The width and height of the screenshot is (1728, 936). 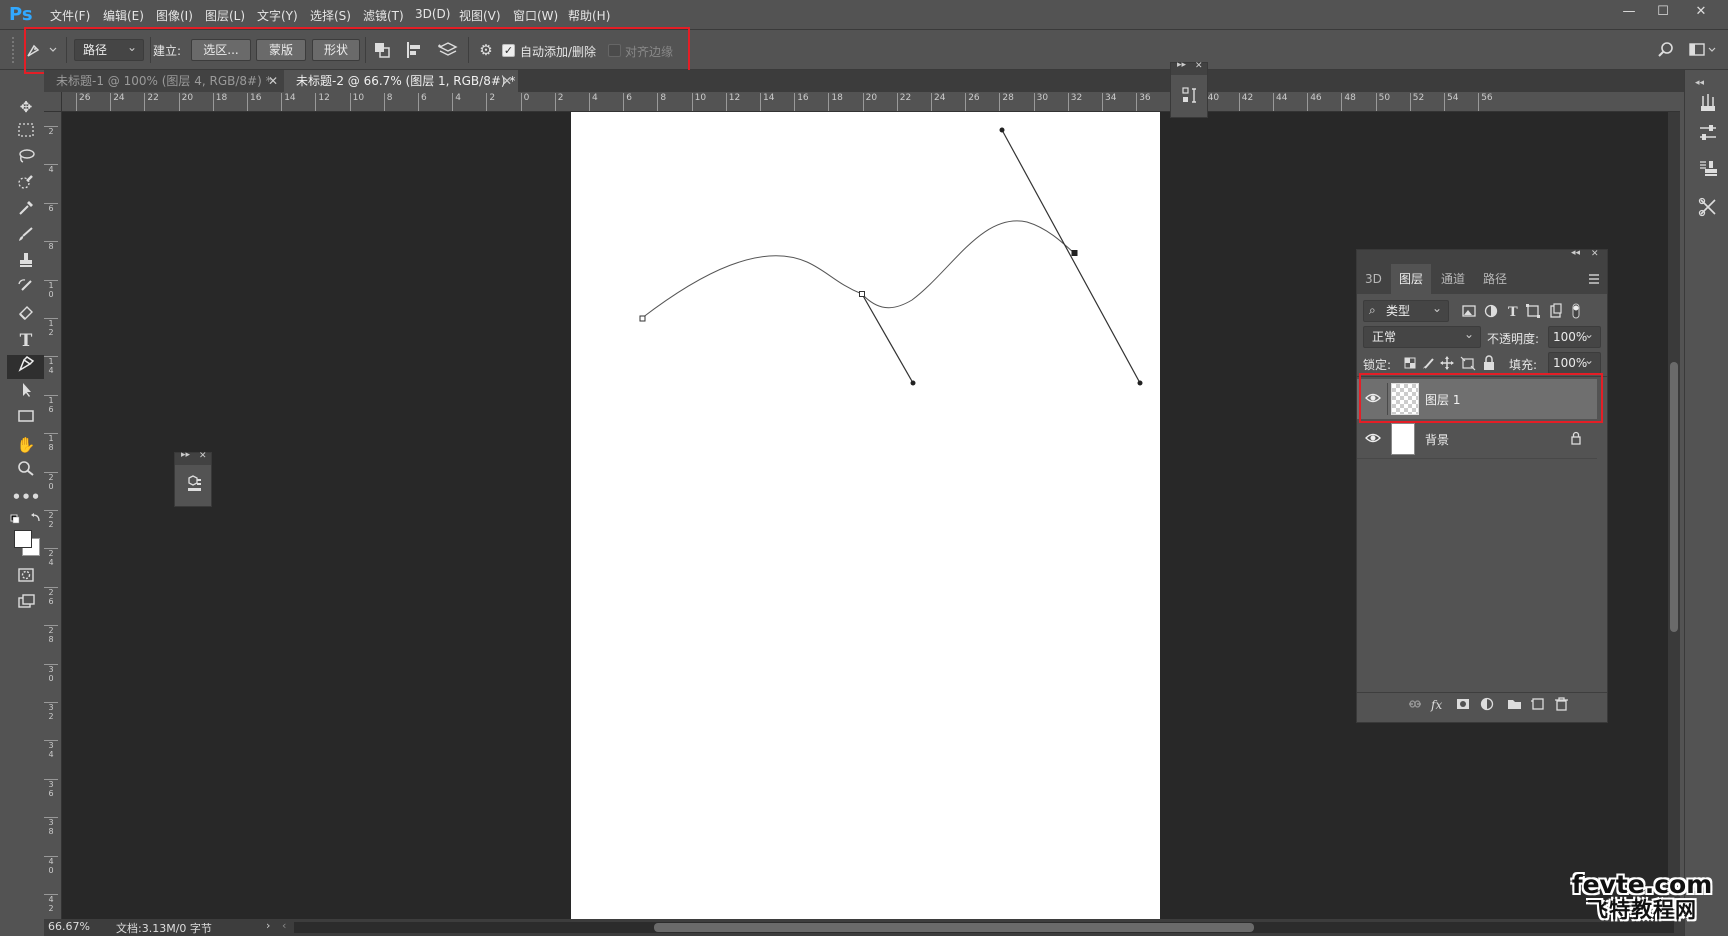 I want to click on ruler-tick-label: 18, so click(x=219, y=102).